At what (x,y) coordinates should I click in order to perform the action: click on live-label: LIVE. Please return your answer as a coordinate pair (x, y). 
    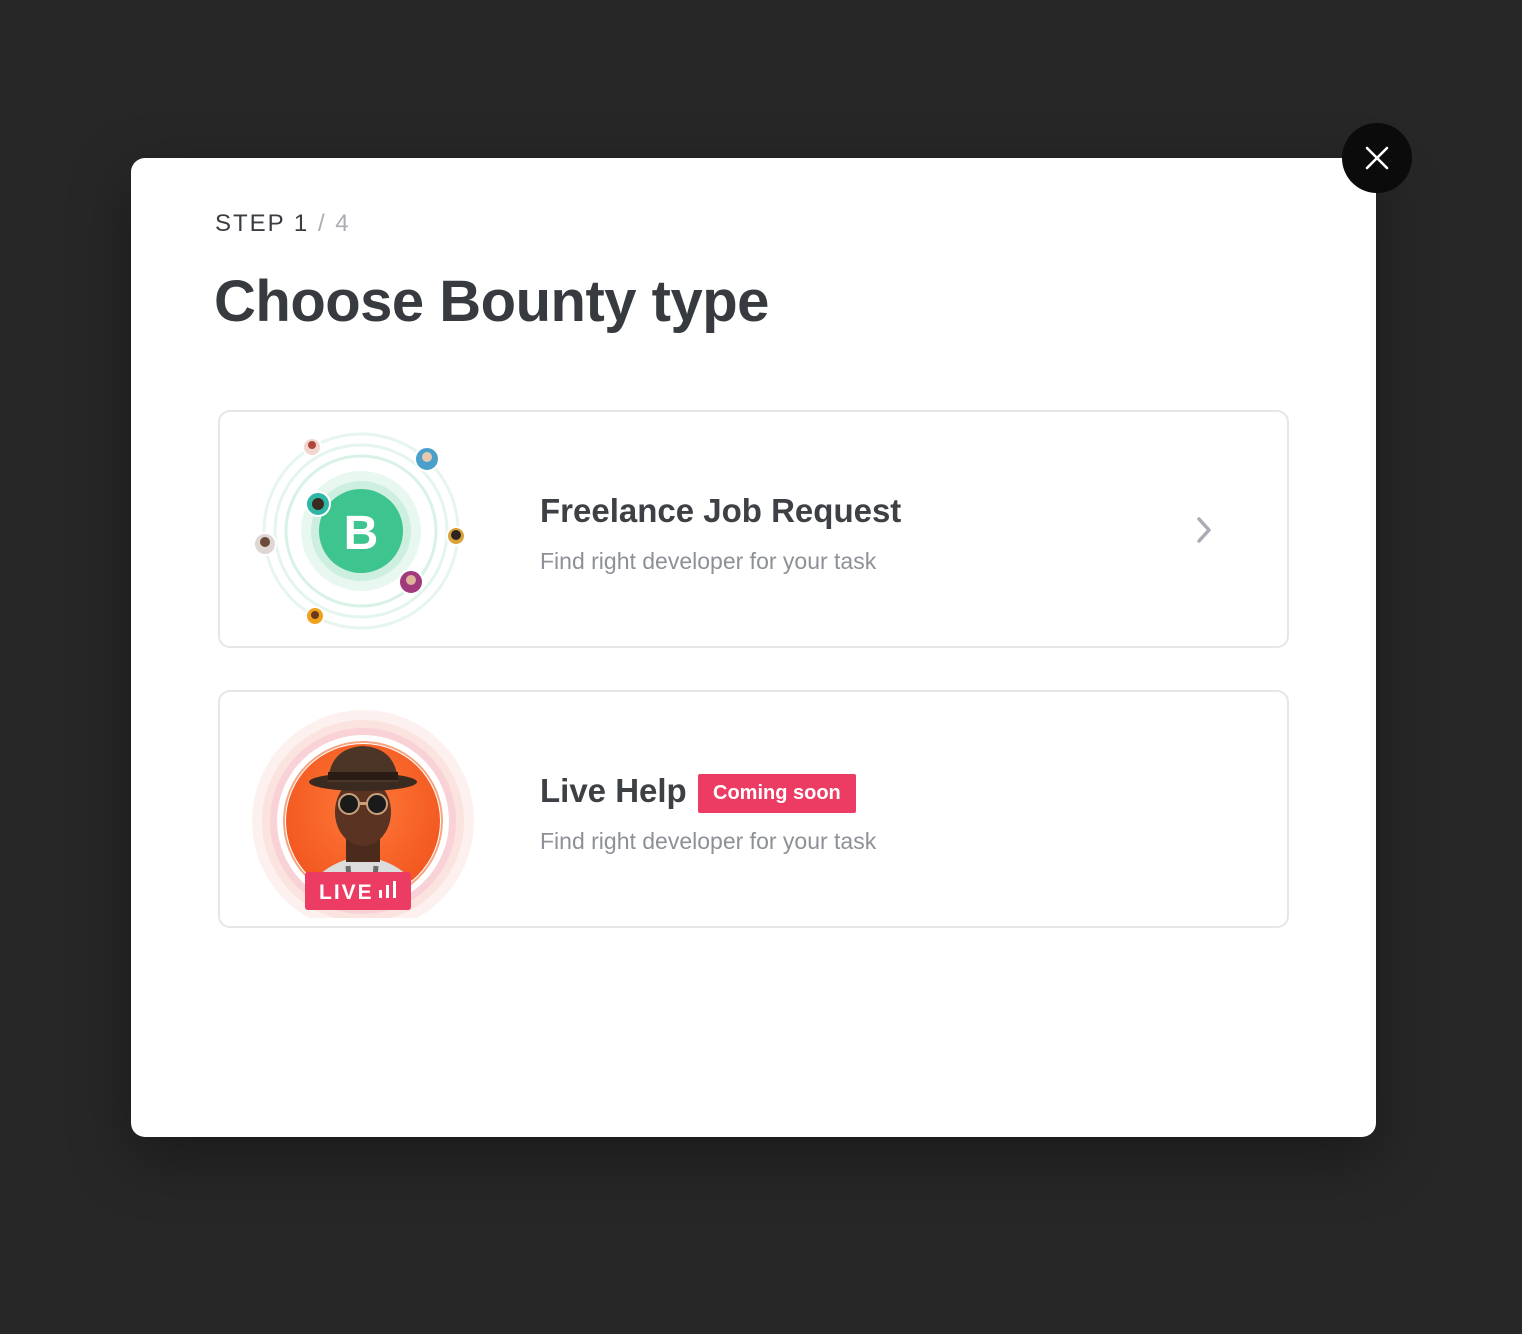
    Looking at the image, I should click on (346, 892).